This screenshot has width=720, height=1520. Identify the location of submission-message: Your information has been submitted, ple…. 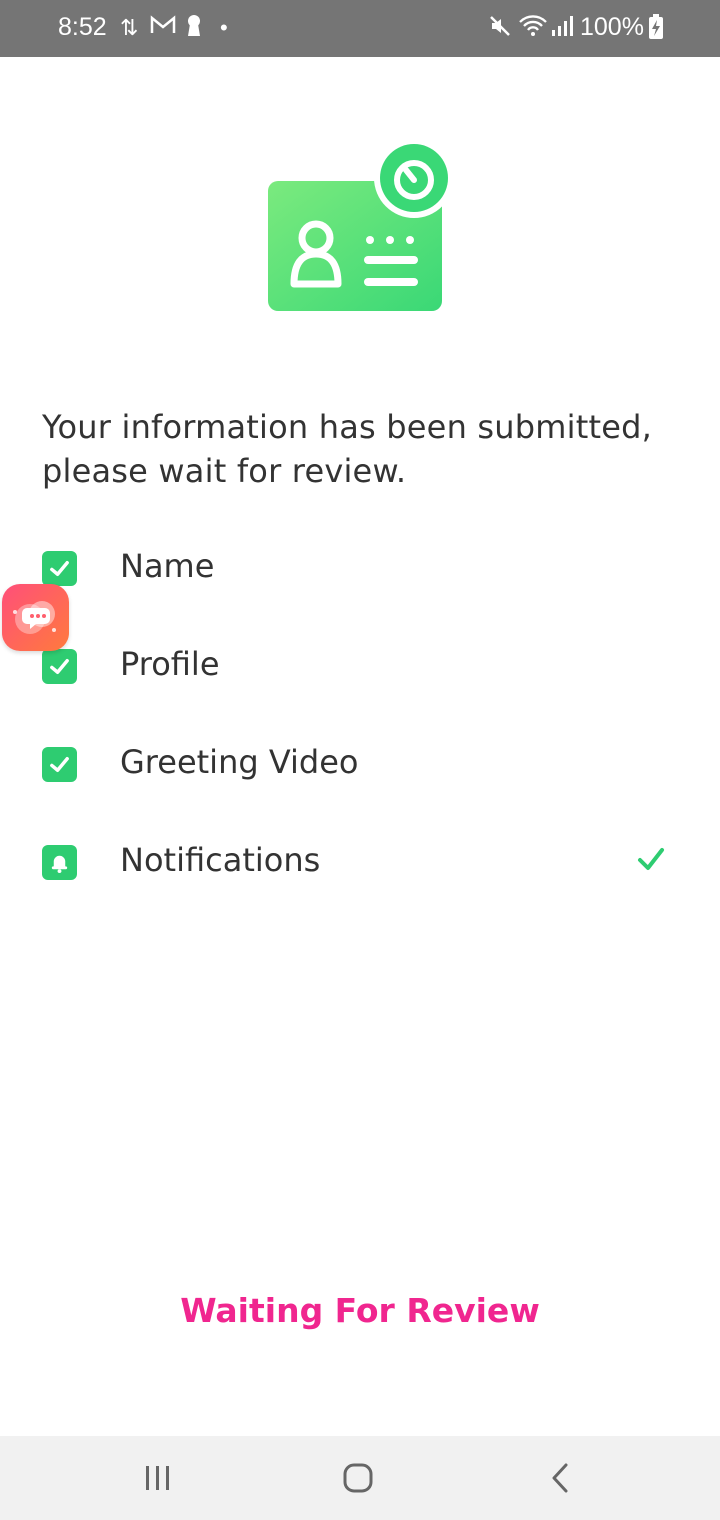
(347, 449).